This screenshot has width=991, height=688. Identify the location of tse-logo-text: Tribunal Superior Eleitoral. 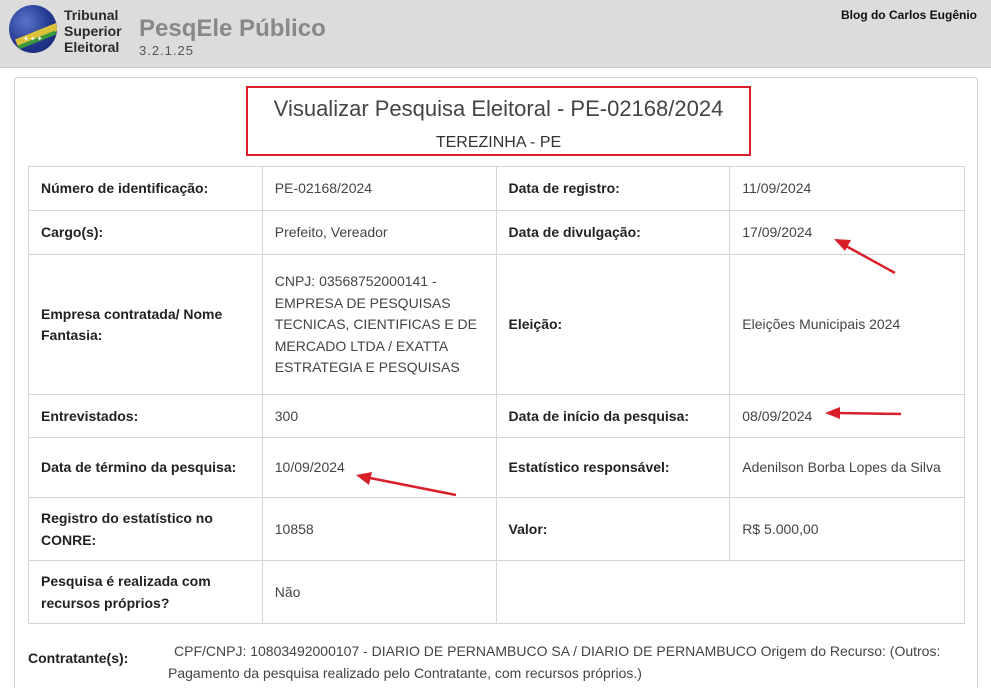
(93, 31).